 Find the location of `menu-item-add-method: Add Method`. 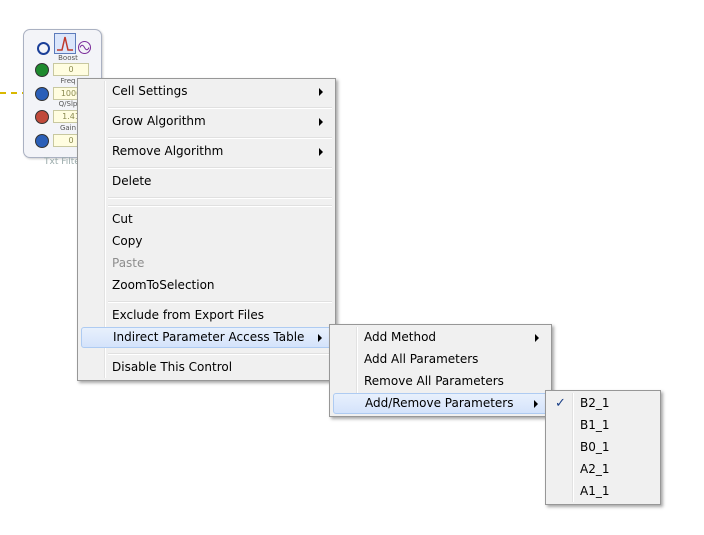

menu-item-add-method: Add Method is located at coordinates (440, 337).